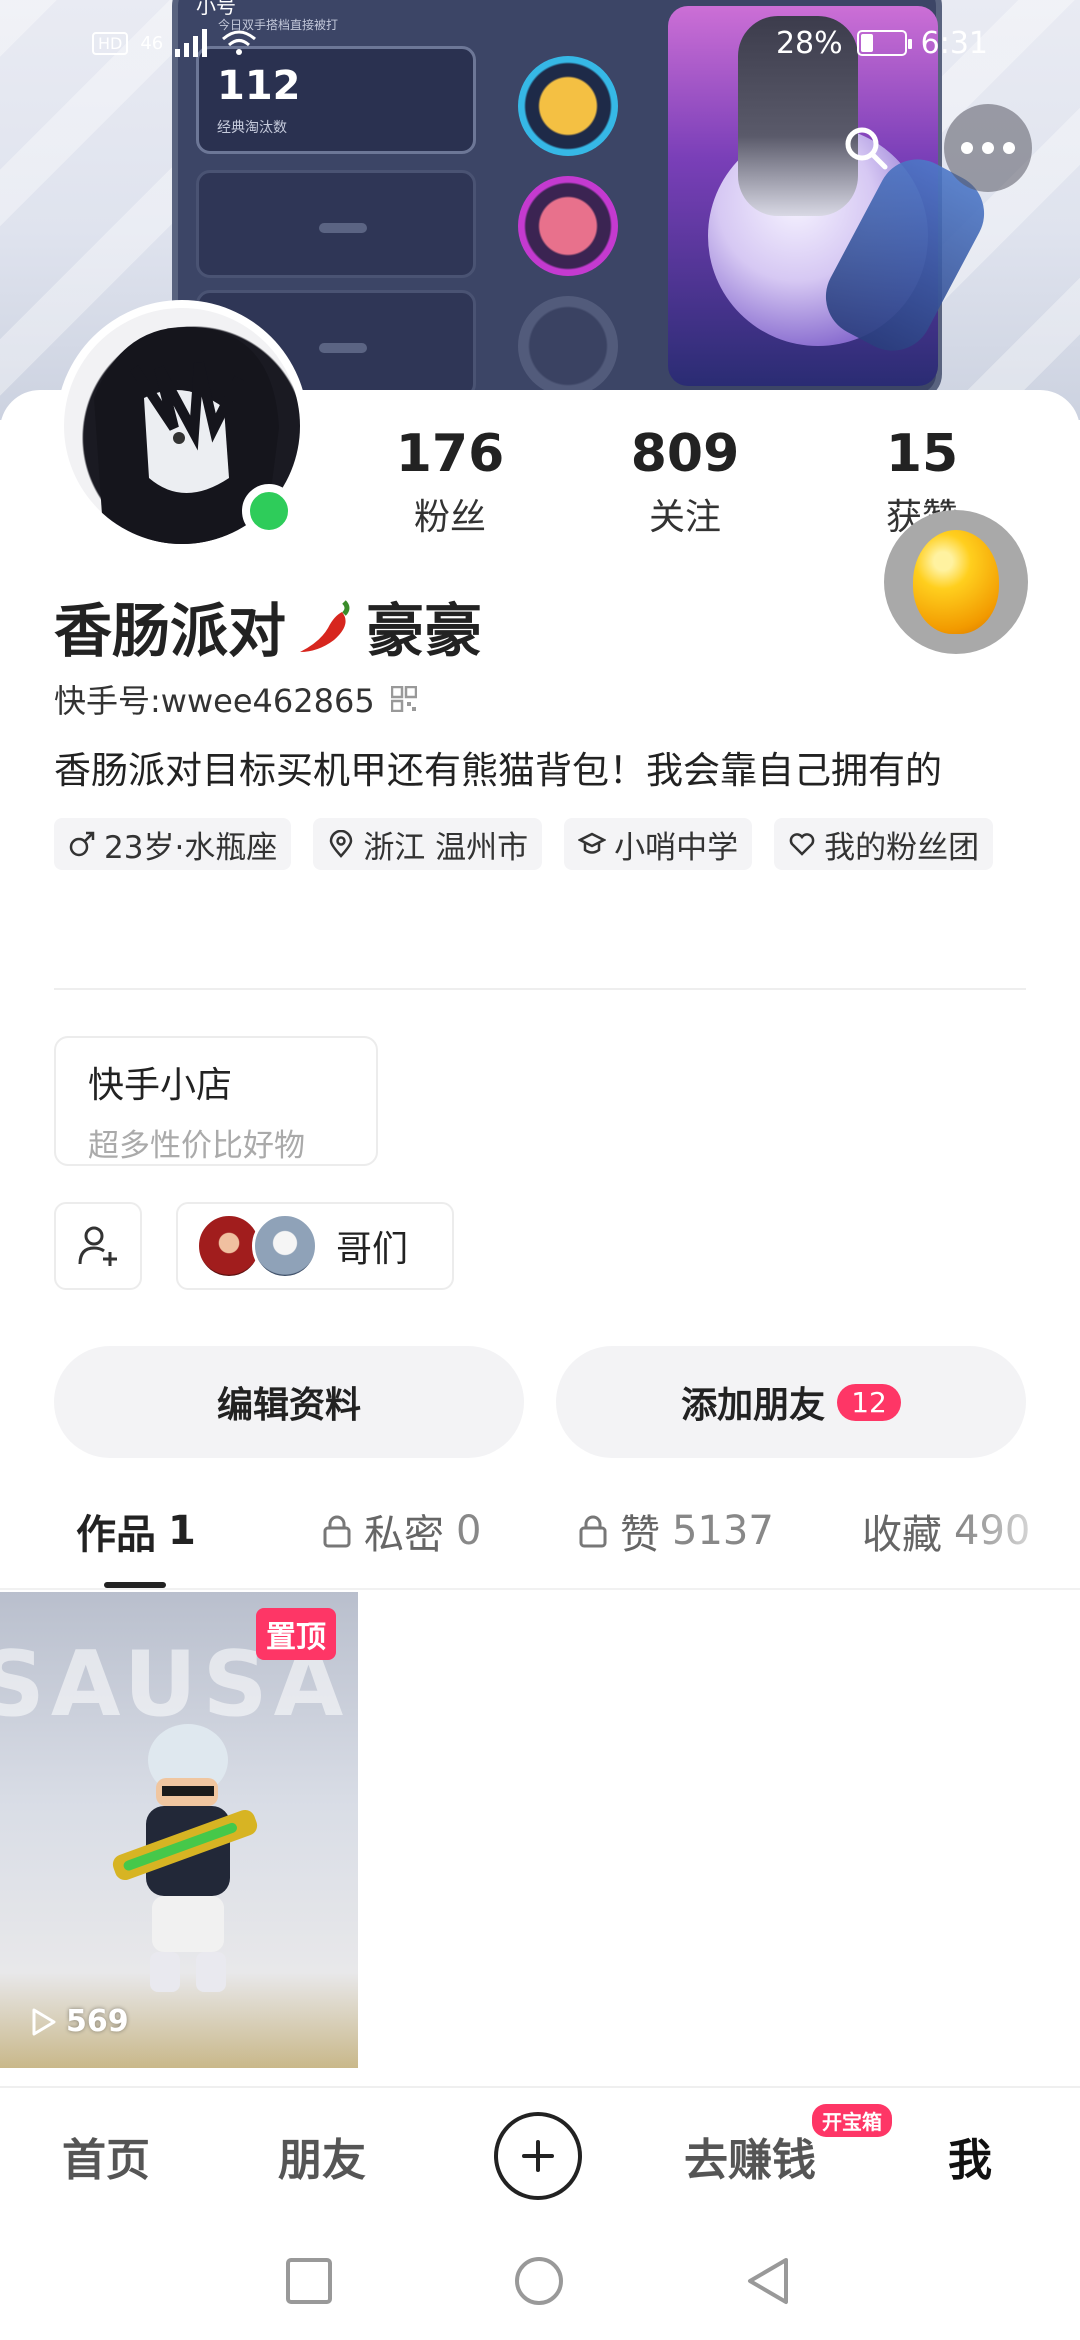  Describe the element at coordinates (152, 43) in the screenshot. I see `network-label: 46` at that location.